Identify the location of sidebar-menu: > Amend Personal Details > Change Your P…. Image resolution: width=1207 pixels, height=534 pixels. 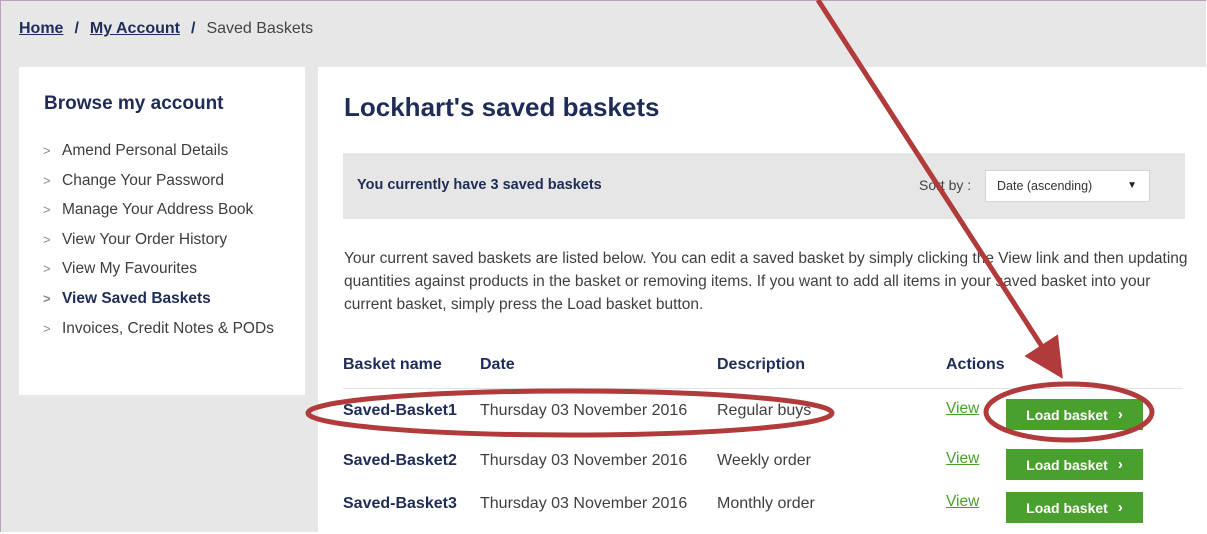
(168, 243).